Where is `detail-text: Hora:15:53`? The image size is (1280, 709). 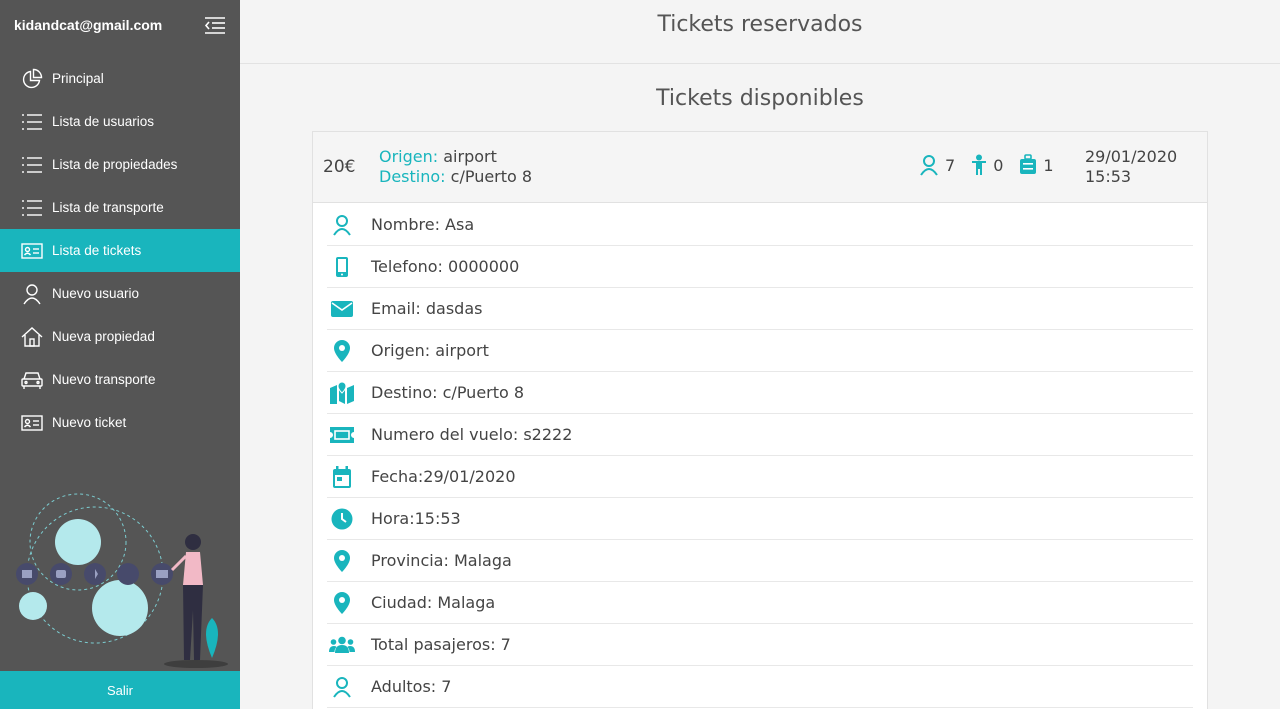
detail-text: Hora:15:53 is located at coordinates (416, 518).